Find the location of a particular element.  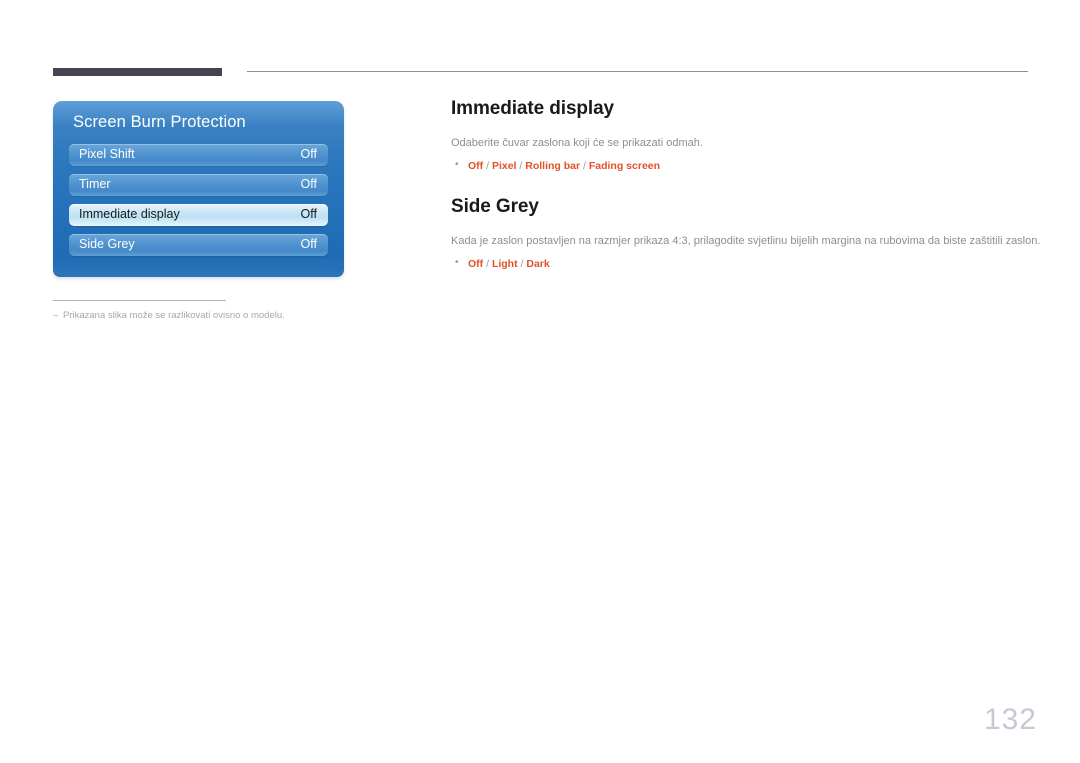

page-number: 132 is located at coordinates (1010, 719).